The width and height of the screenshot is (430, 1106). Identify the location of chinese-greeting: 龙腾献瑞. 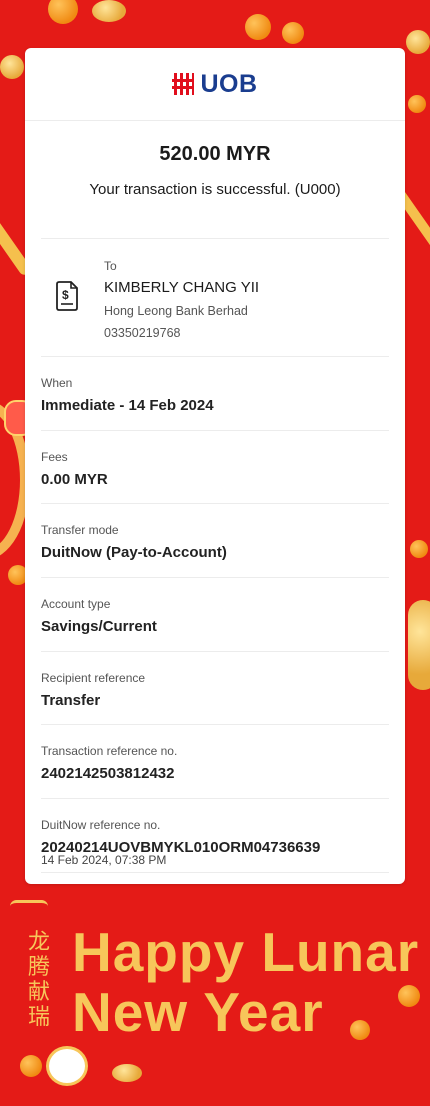
(39, 980).